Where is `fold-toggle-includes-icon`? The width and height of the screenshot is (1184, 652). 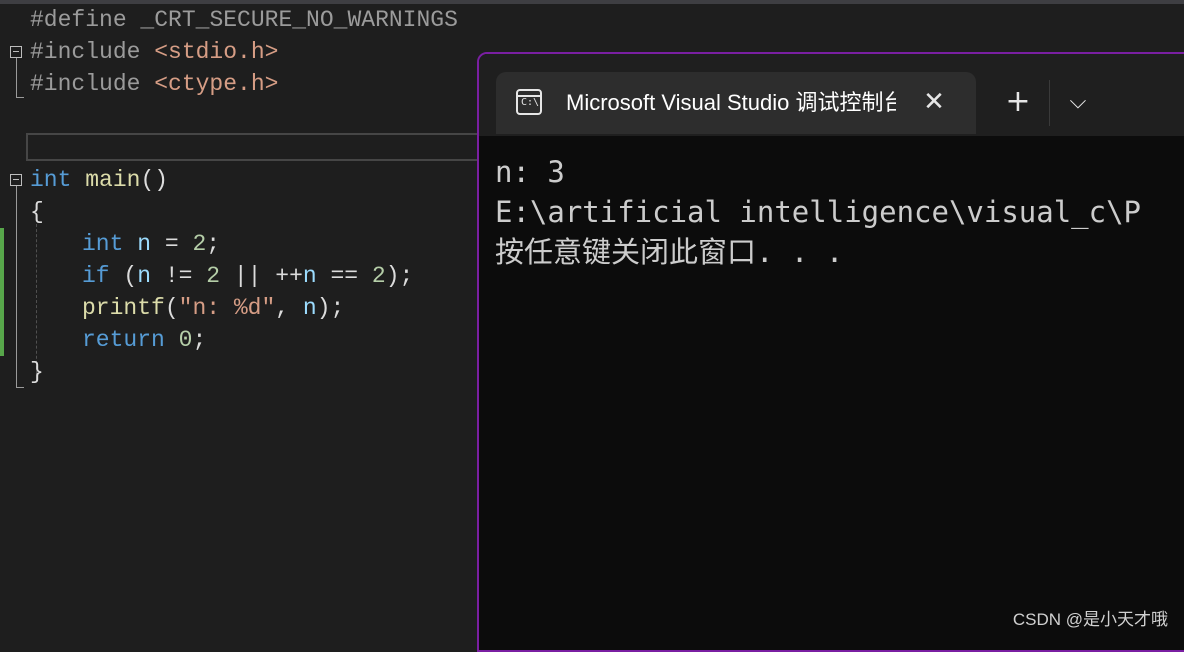 fold-toggle-includes-icon is located at coordinates (16, 52).